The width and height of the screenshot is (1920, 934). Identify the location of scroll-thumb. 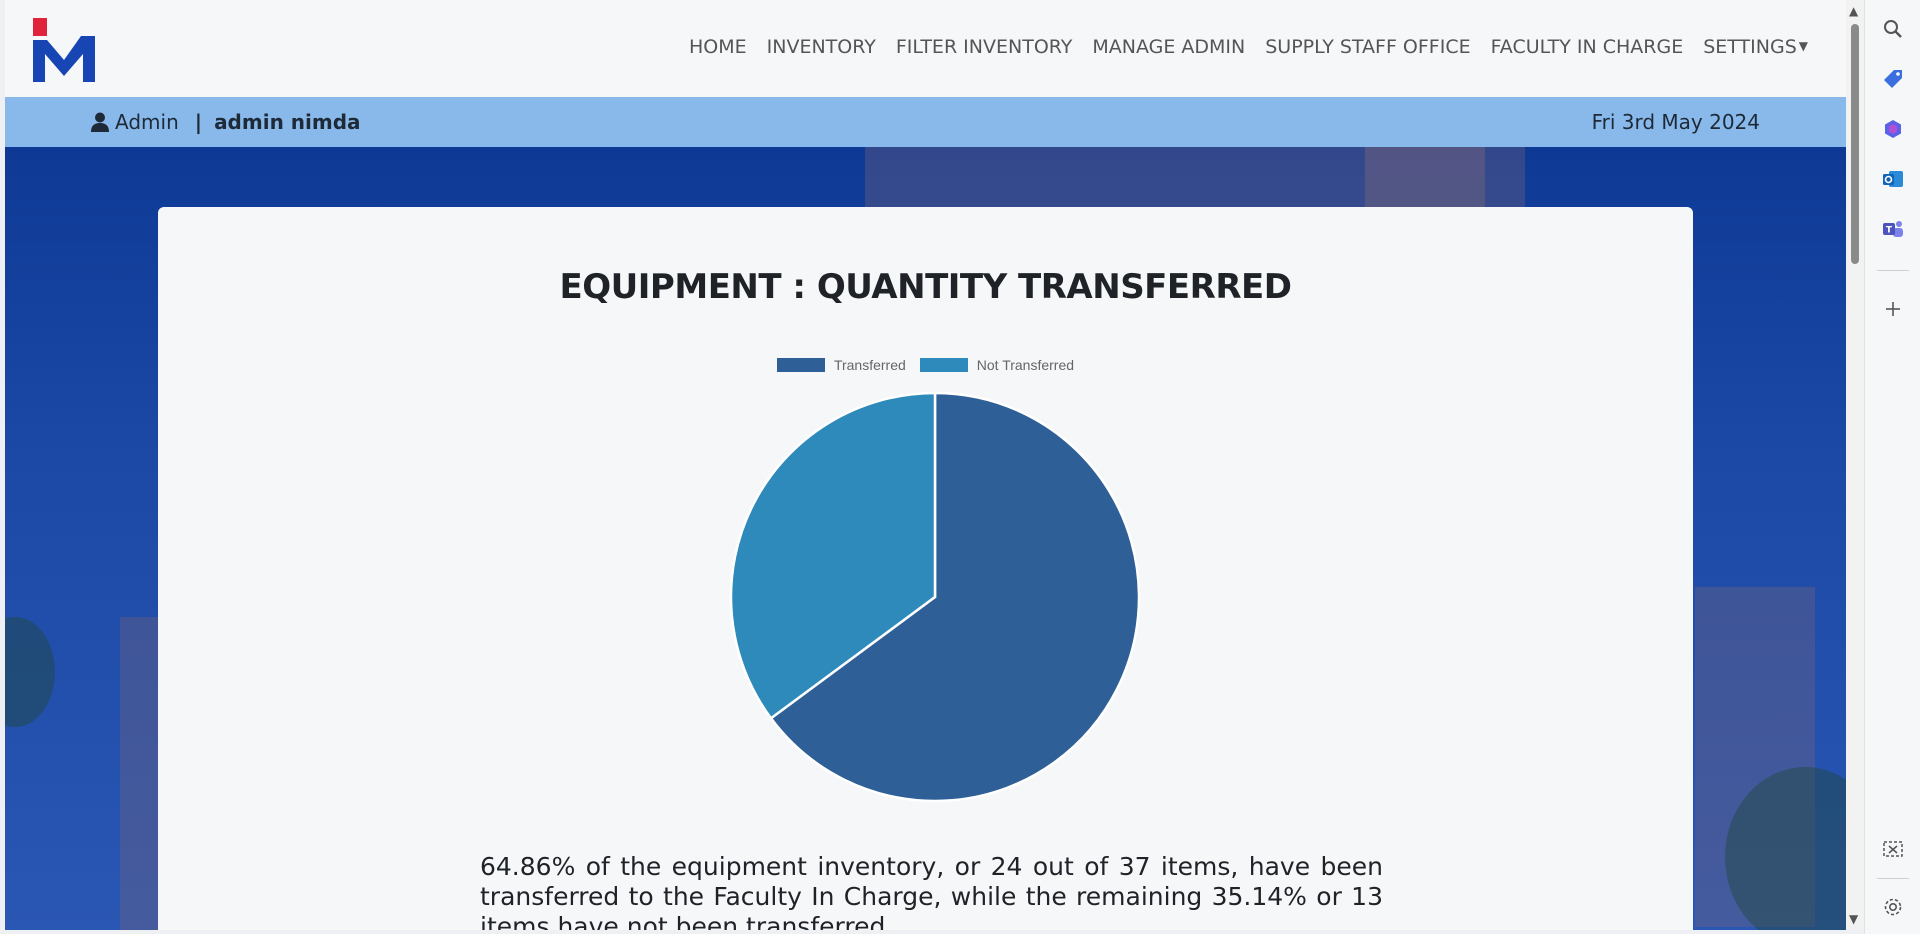
(1855, 144).